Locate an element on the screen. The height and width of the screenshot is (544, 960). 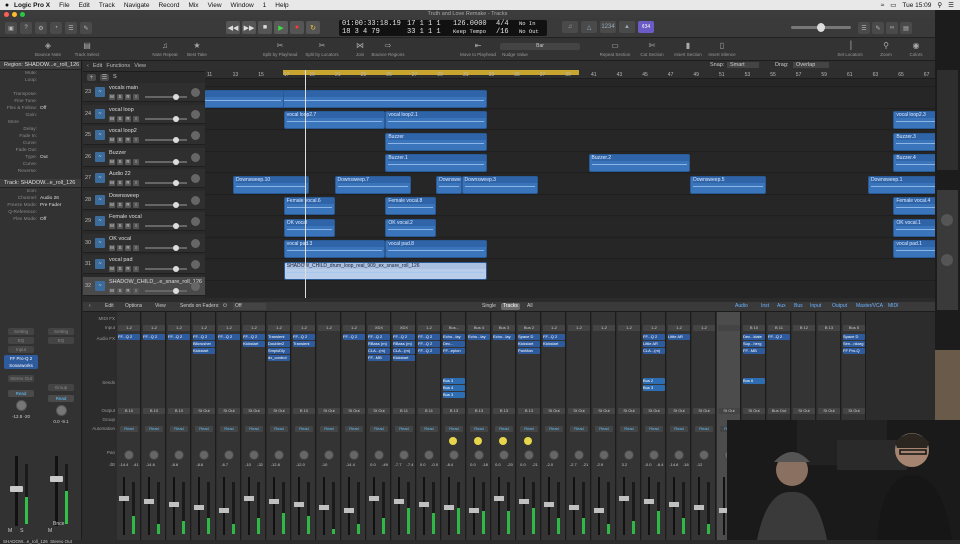
audio-fx-slot: RBass (m) is located at coordinates (404, 344).